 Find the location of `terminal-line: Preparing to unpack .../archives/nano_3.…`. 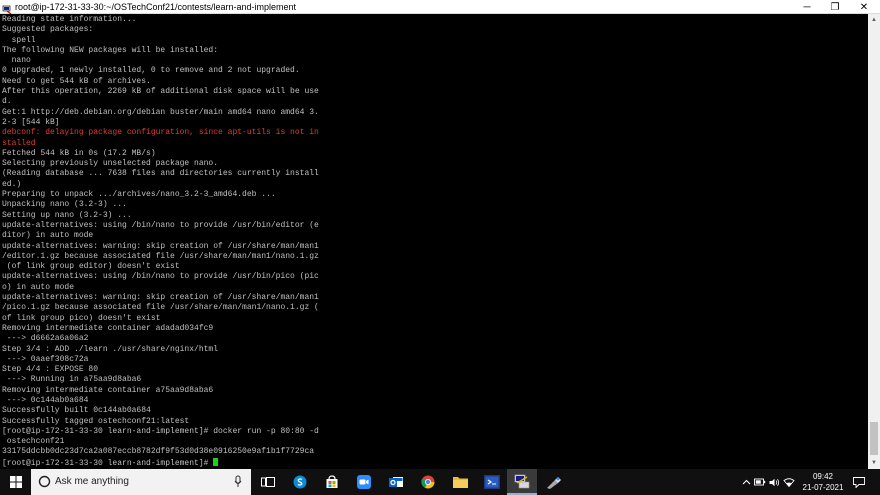

terminal-line: Preparing to unpack .../archives/nano_3.… is located at coordinates (139, 195).